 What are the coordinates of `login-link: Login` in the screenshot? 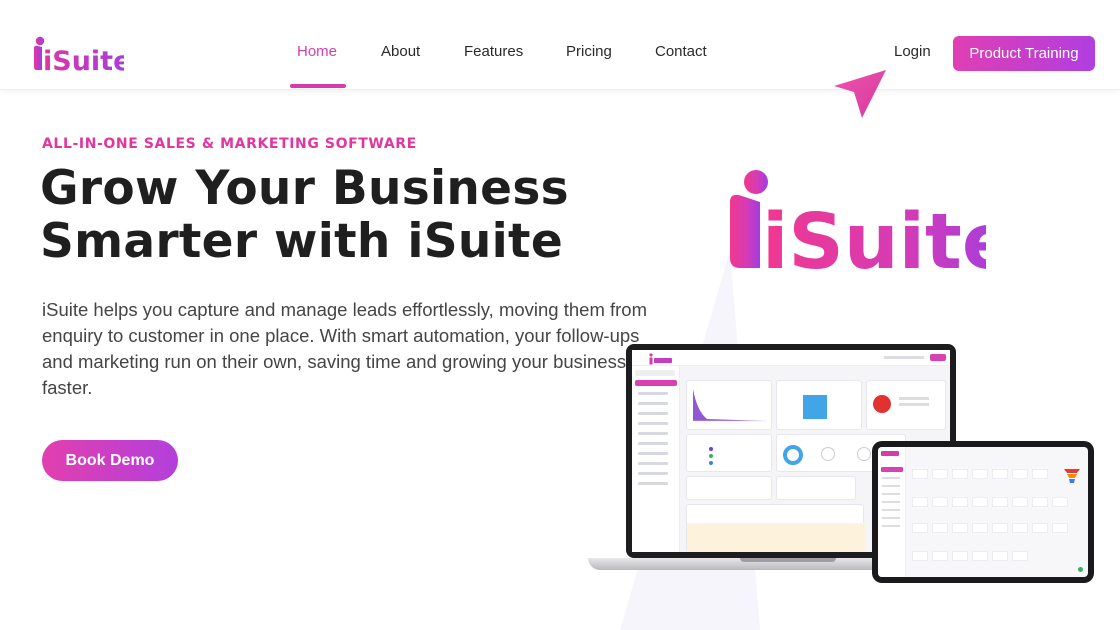 It's located at (912, 51).